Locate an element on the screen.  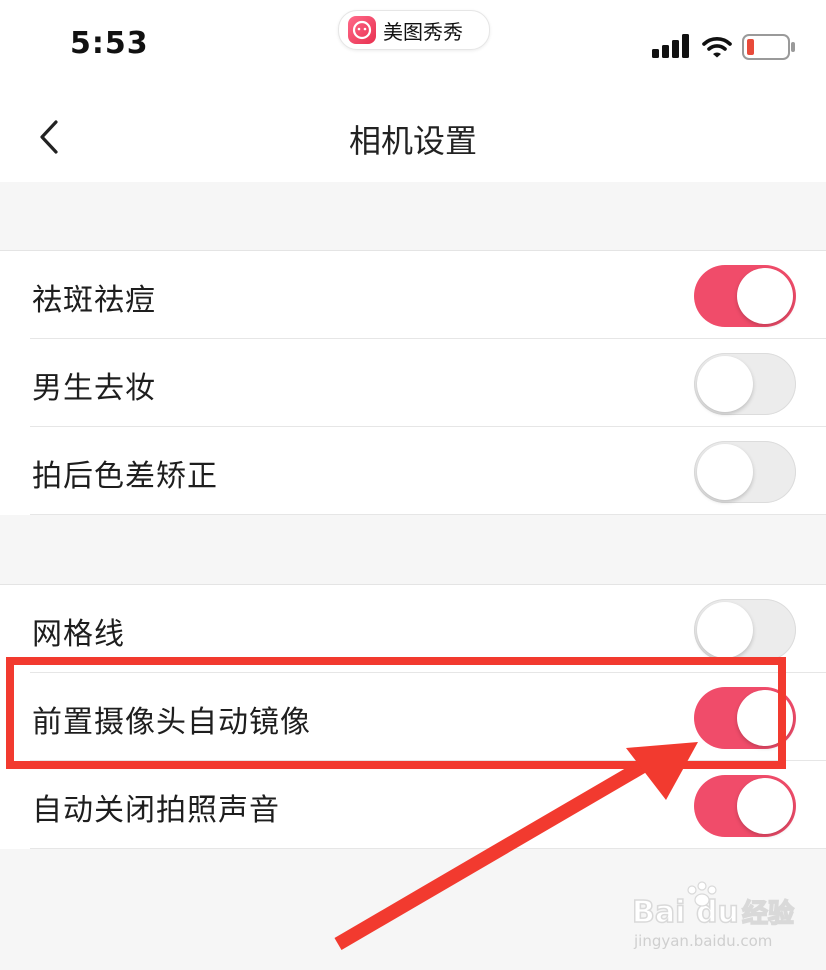
baidu-watermark: Bai du 经验 jingyan.baidu.com is located at coordinates (713, 915).